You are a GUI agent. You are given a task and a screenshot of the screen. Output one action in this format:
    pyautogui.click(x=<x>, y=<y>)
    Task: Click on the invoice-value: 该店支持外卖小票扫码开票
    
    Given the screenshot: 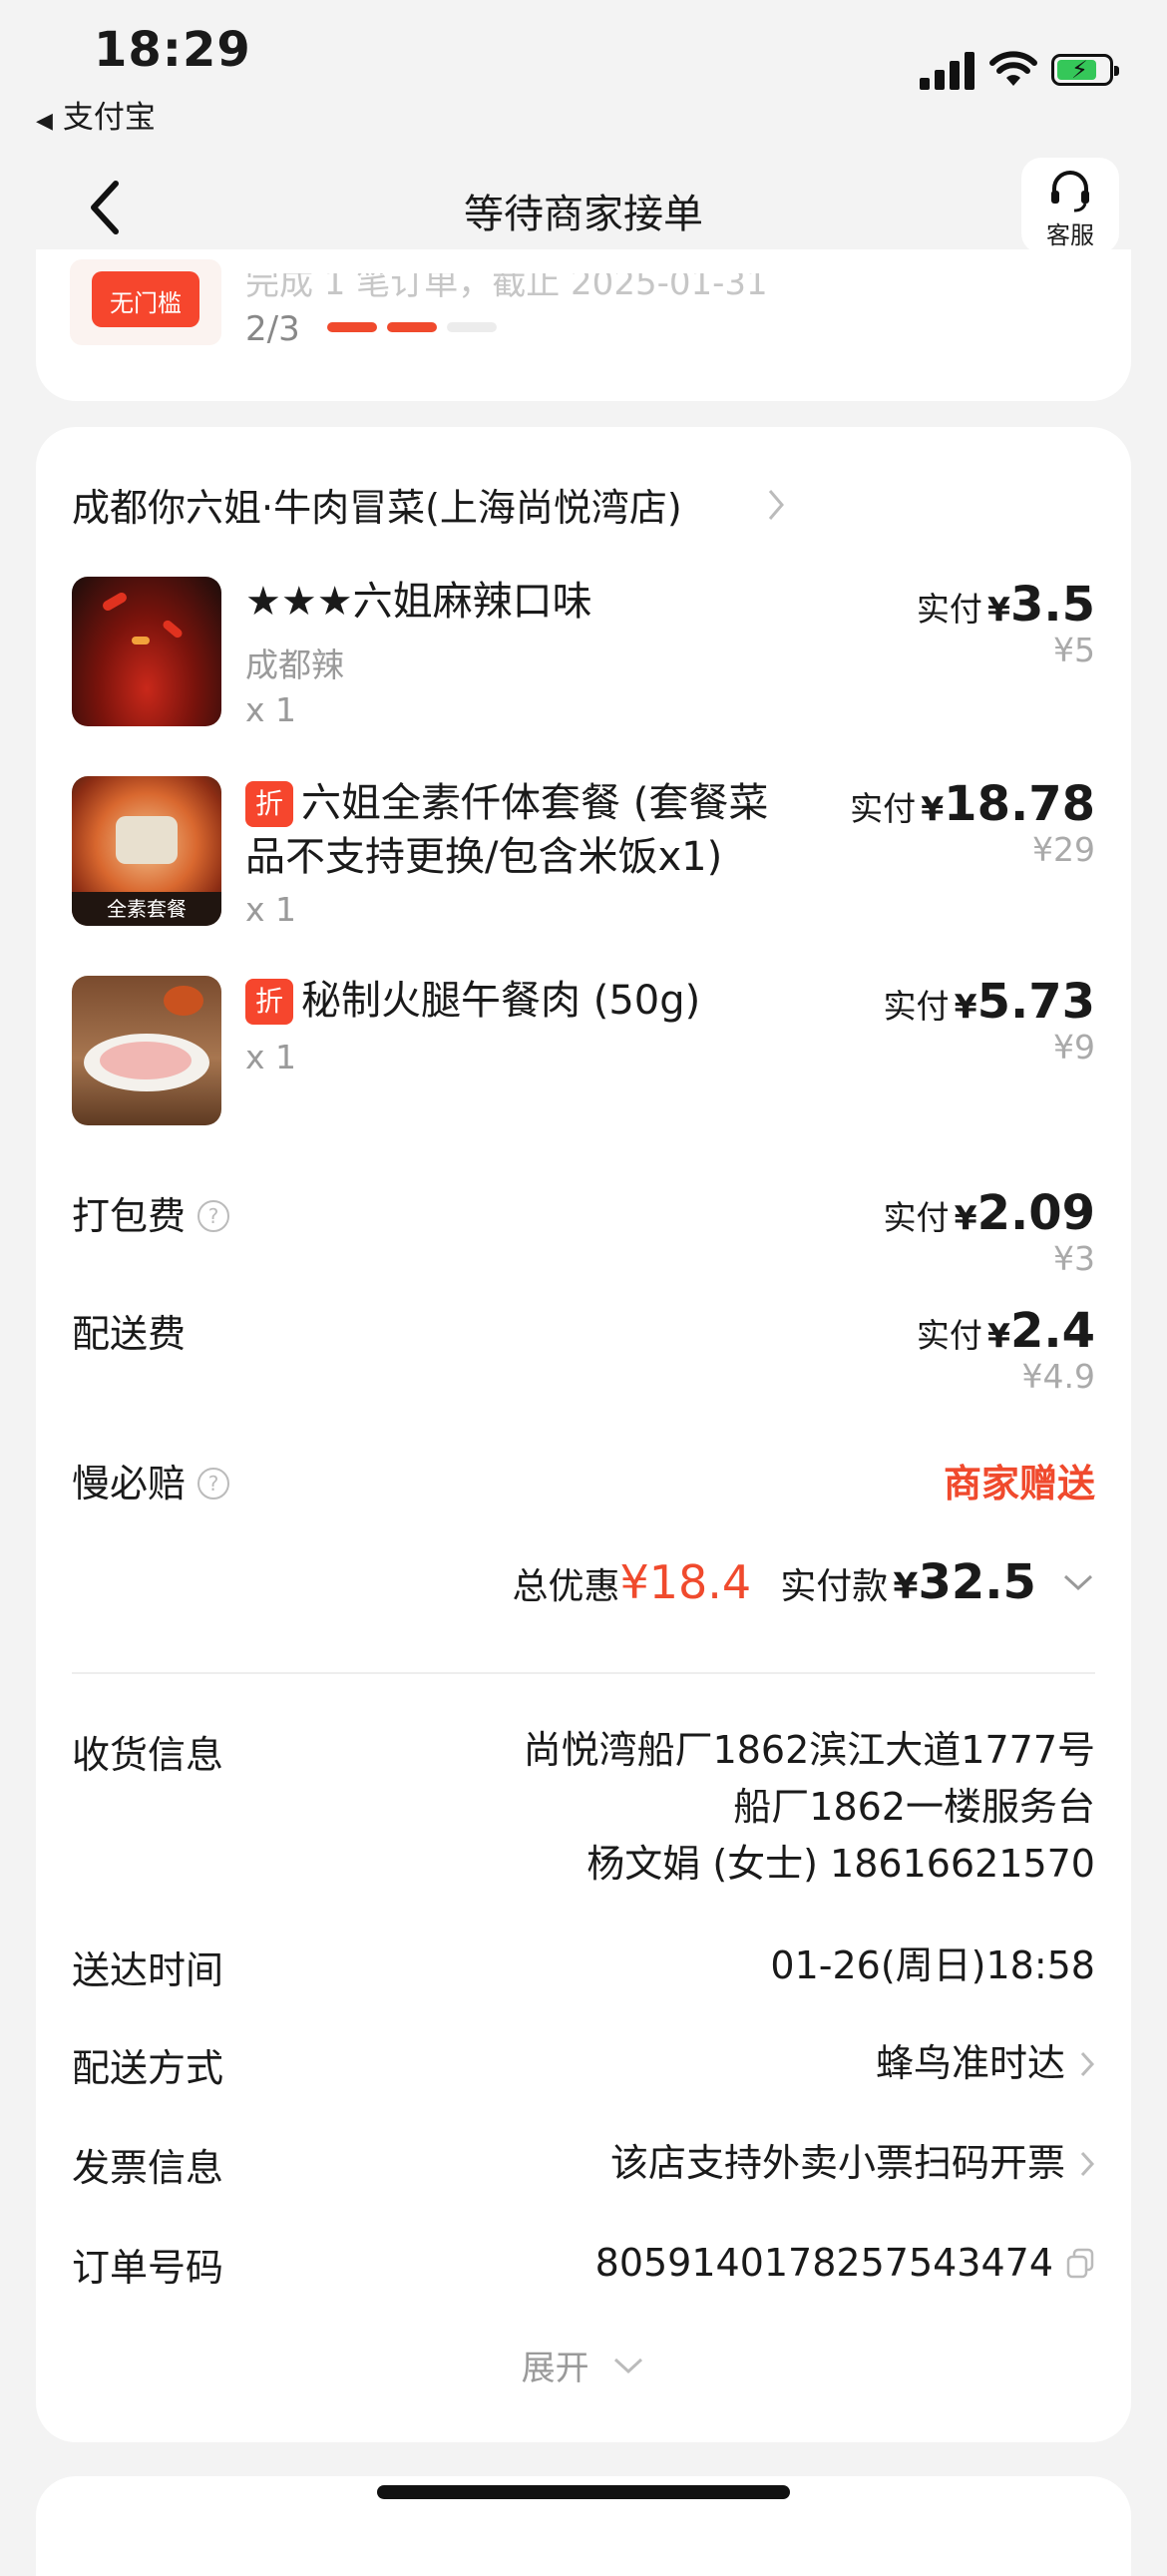 What is the action you would take?
    pyautogui.click(x=852, y=2163)
    